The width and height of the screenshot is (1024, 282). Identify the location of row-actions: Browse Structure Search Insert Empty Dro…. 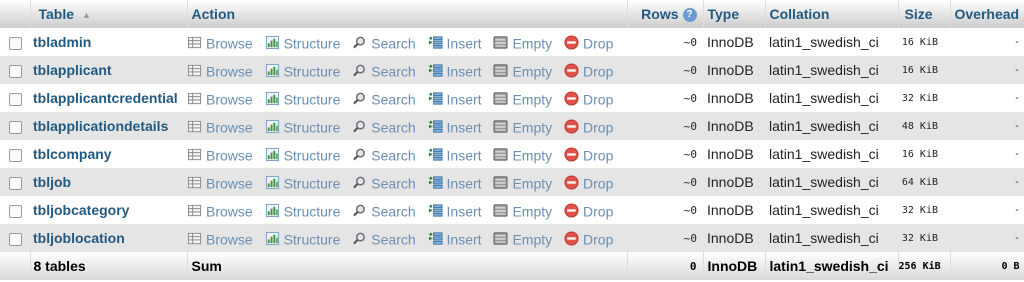
(407, 126).